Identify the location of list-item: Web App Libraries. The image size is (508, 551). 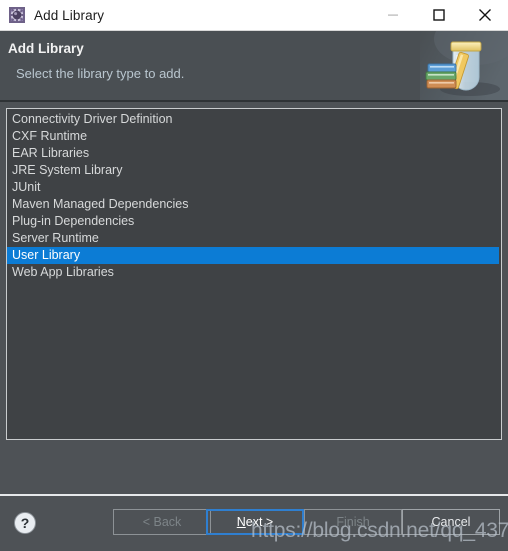
(254, 272).